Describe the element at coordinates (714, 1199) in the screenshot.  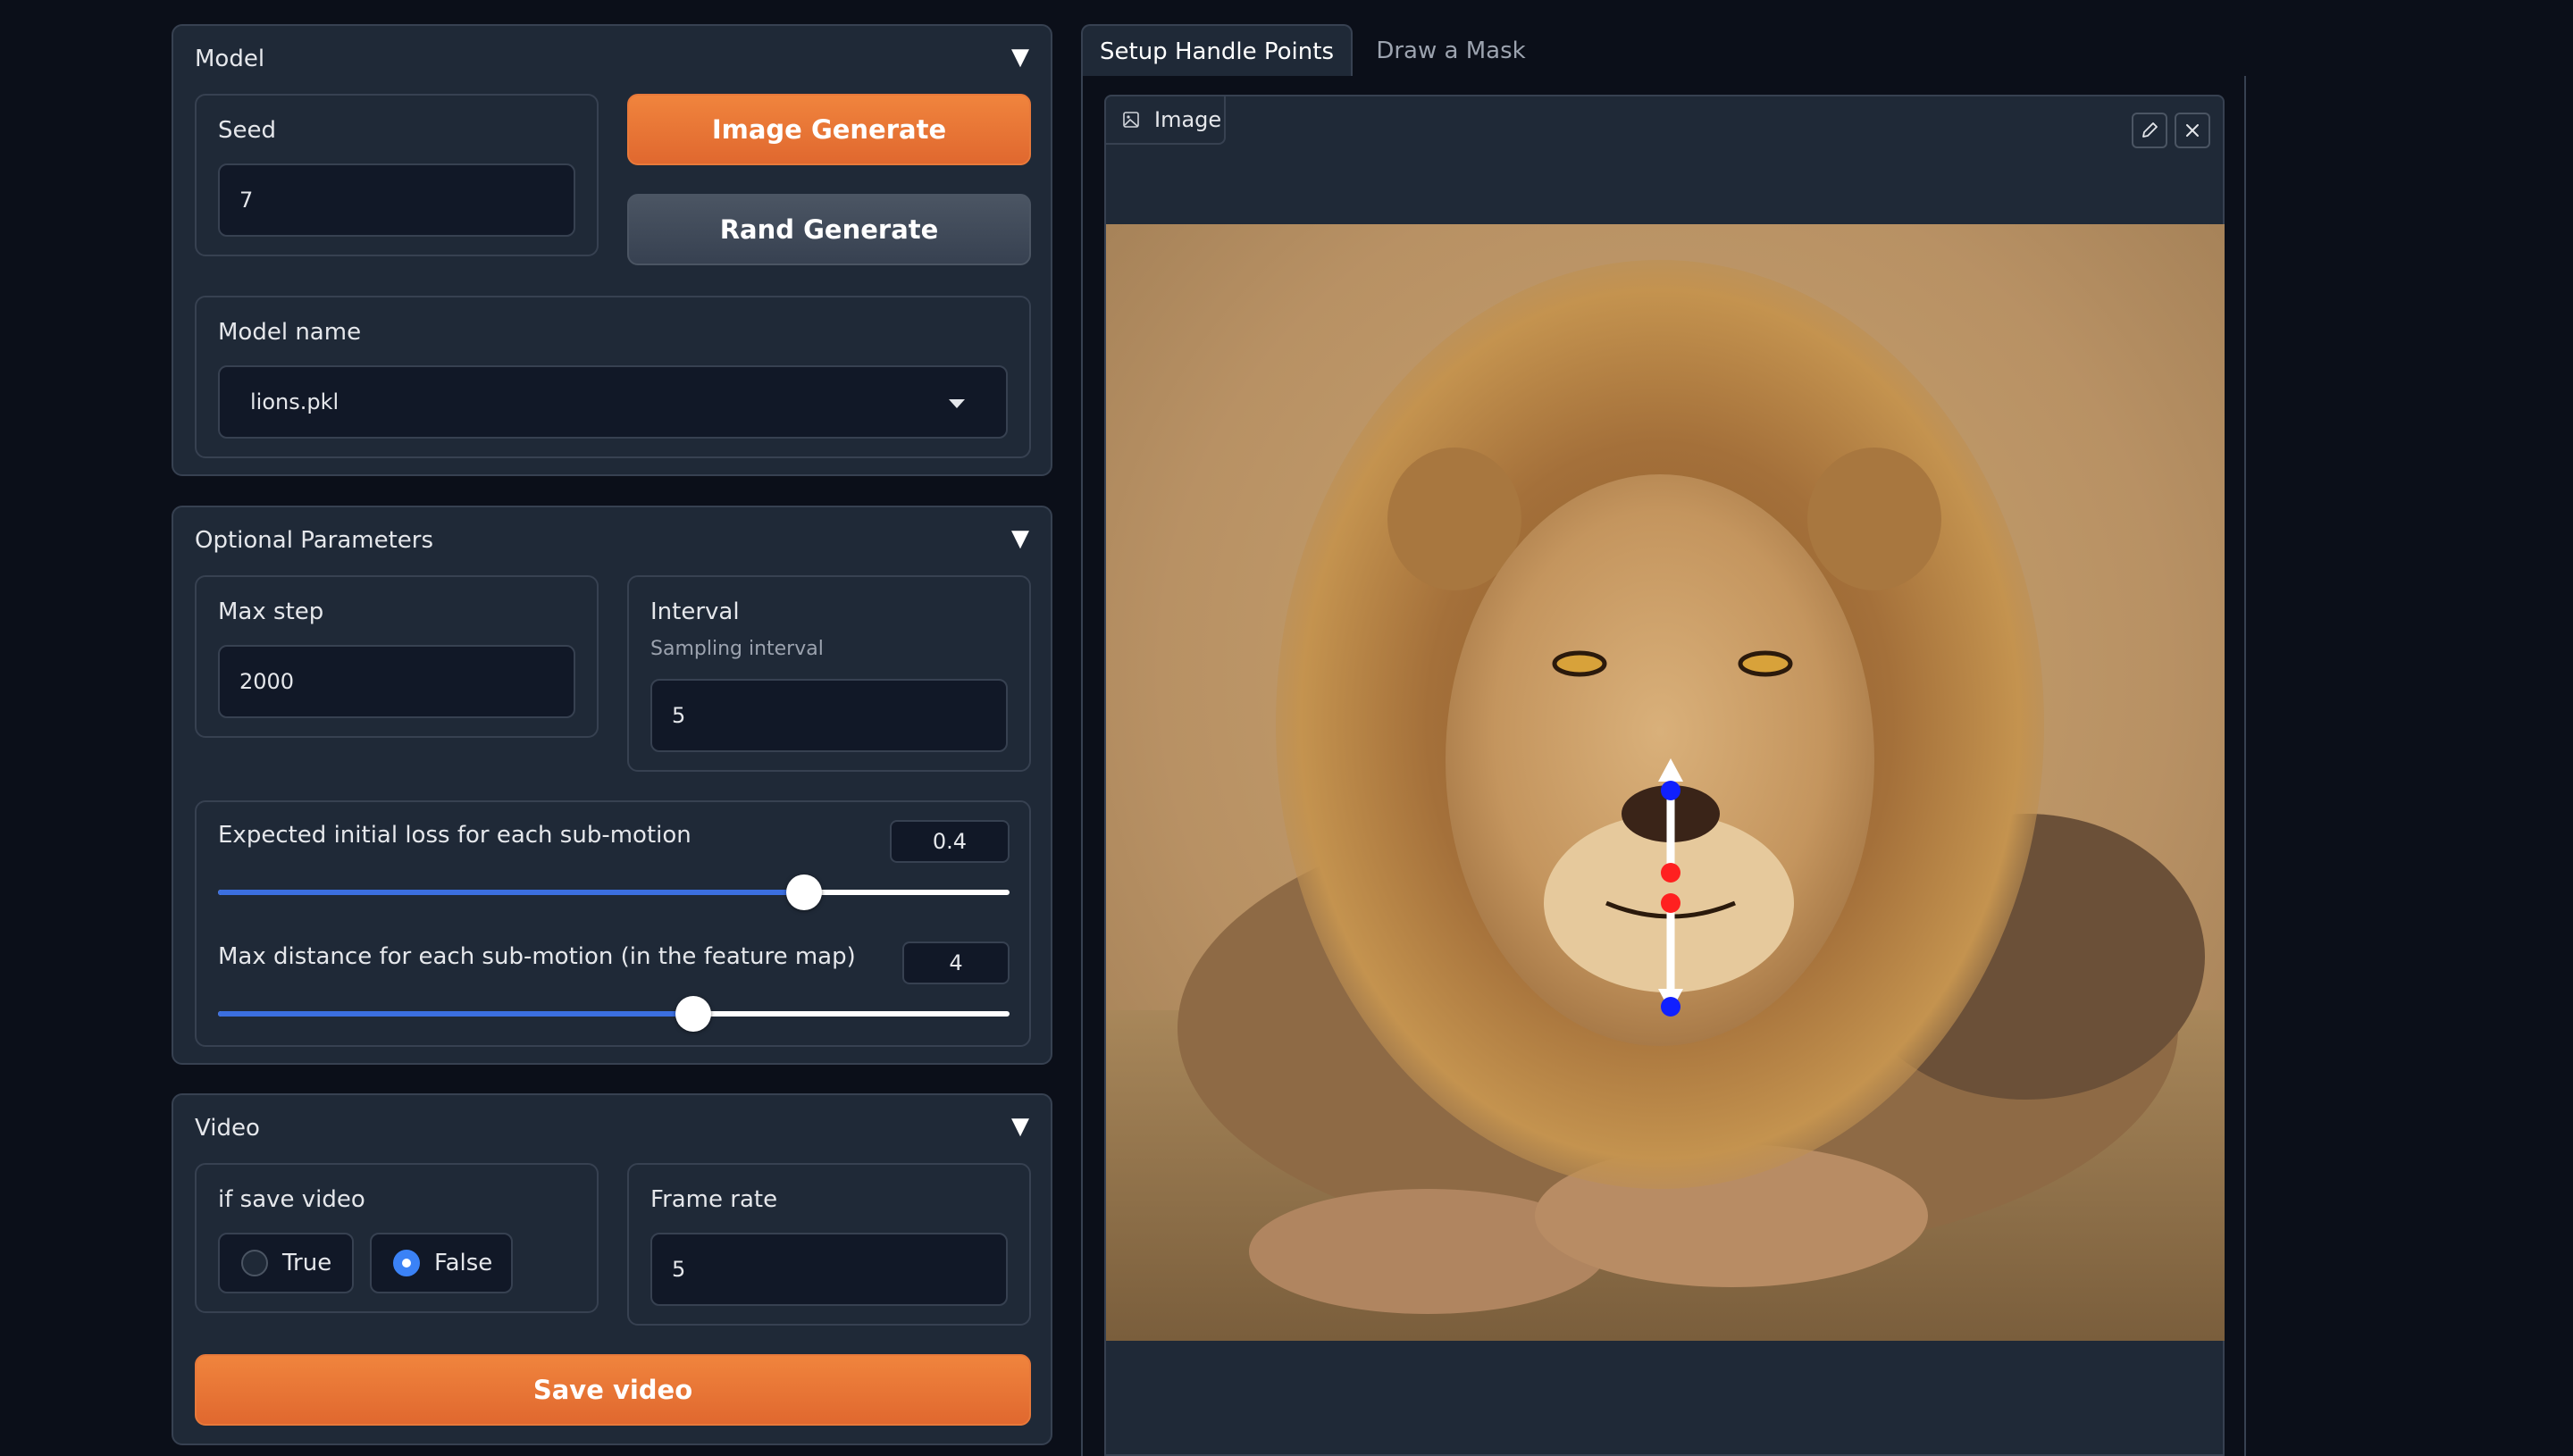
I see `frame-rate-label: Frame rate` at that location.